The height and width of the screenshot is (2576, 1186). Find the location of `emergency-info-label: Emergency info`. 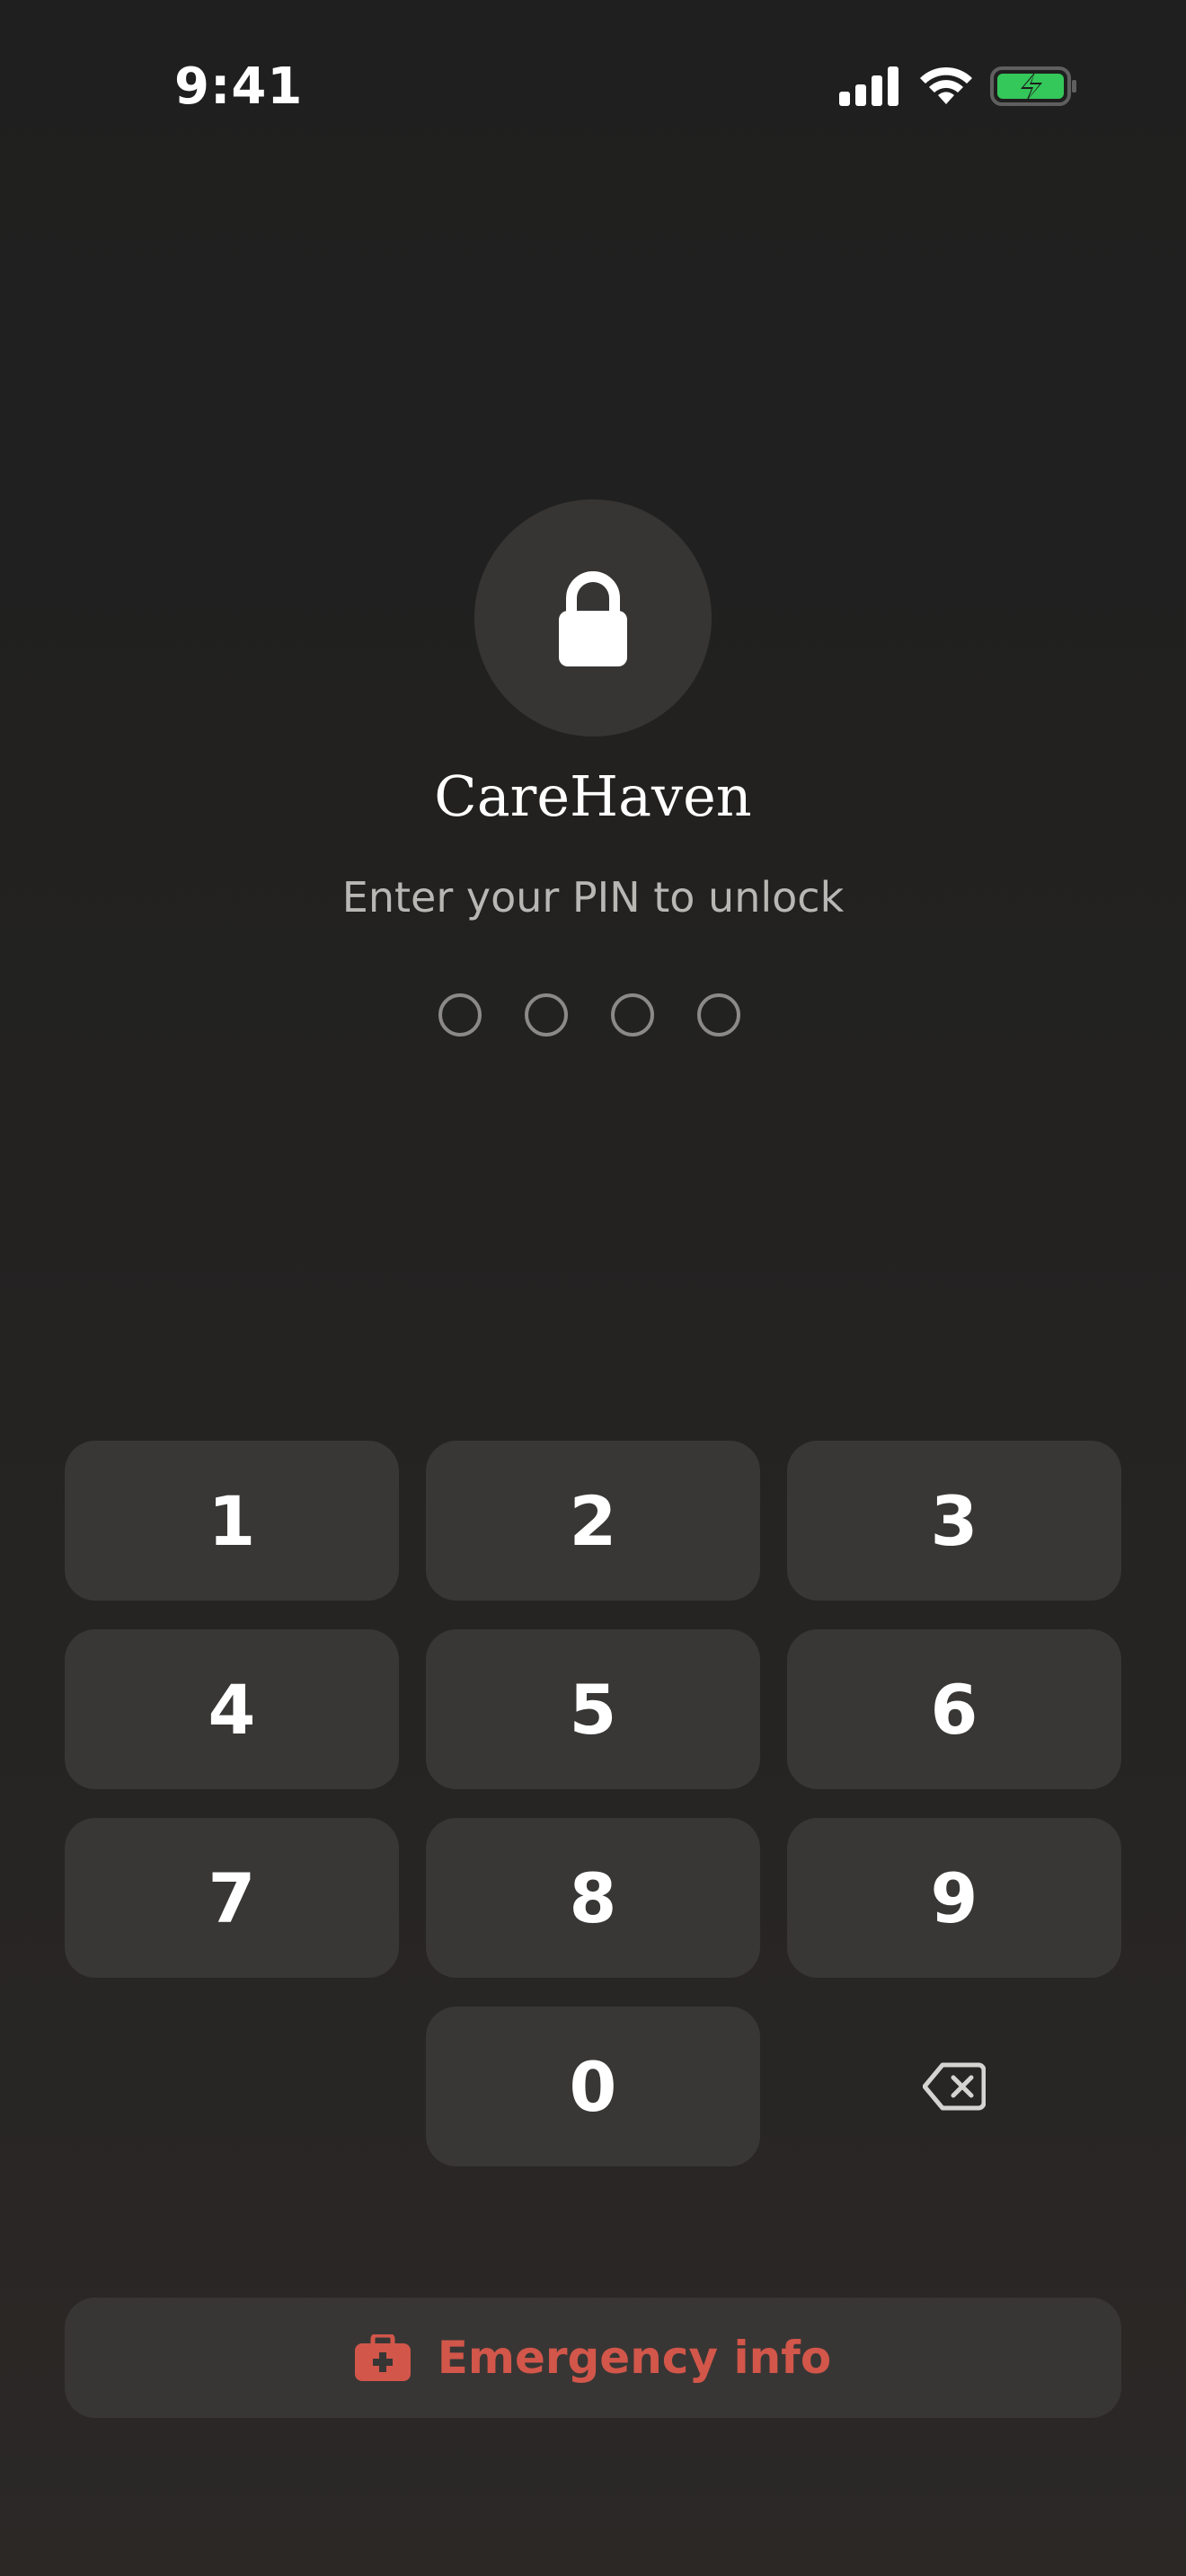

emergency-info-label: Emergency info is located at coordinates (634, 2358).